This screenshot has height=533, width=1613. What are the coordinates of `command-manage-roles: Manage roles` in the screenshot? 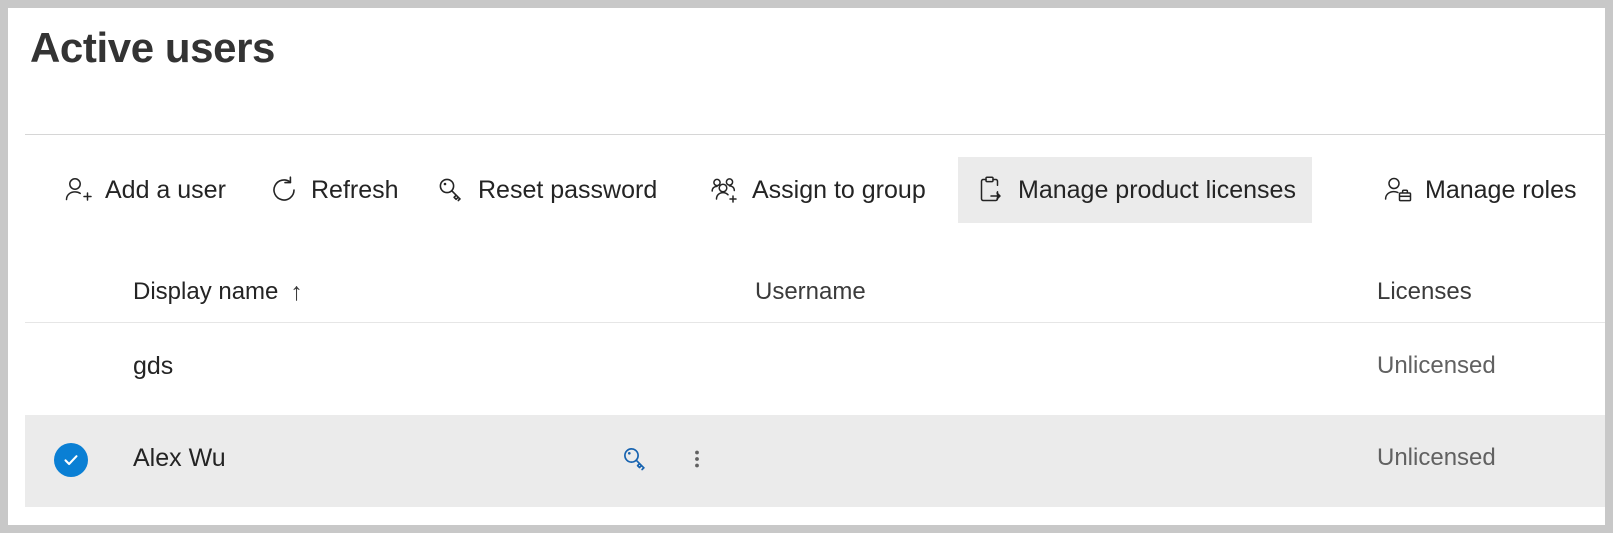 It's located at (1478, 190).